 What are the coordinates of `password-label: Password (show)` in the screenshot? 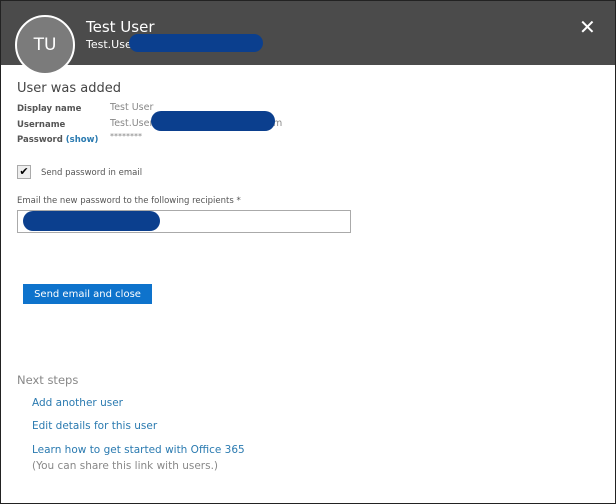 It's located at (57, 140).